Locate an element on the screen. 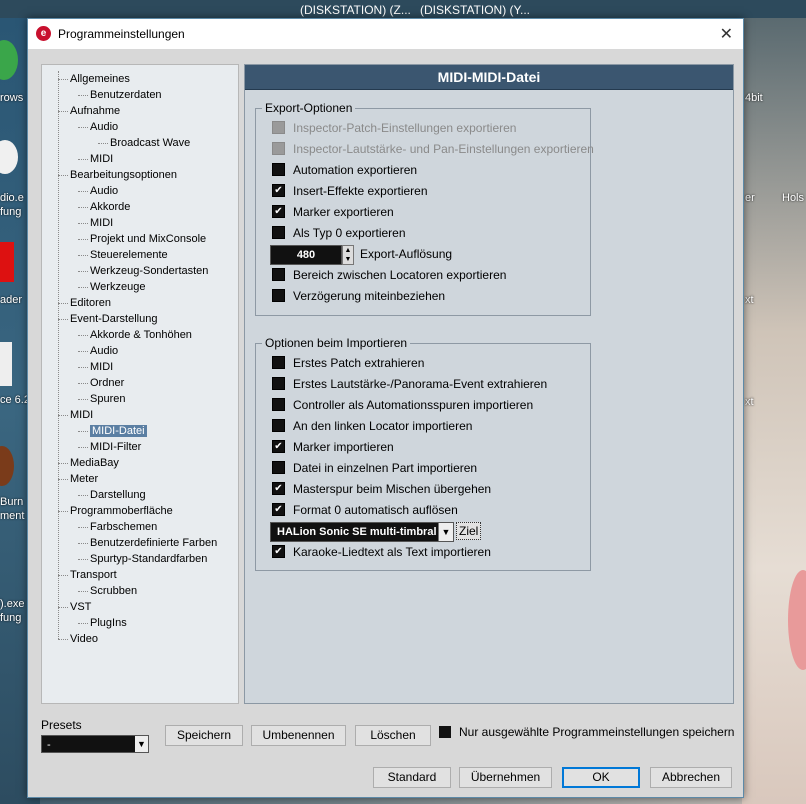  checkmark-icon: ✔ is located at coordinates (278, 552).